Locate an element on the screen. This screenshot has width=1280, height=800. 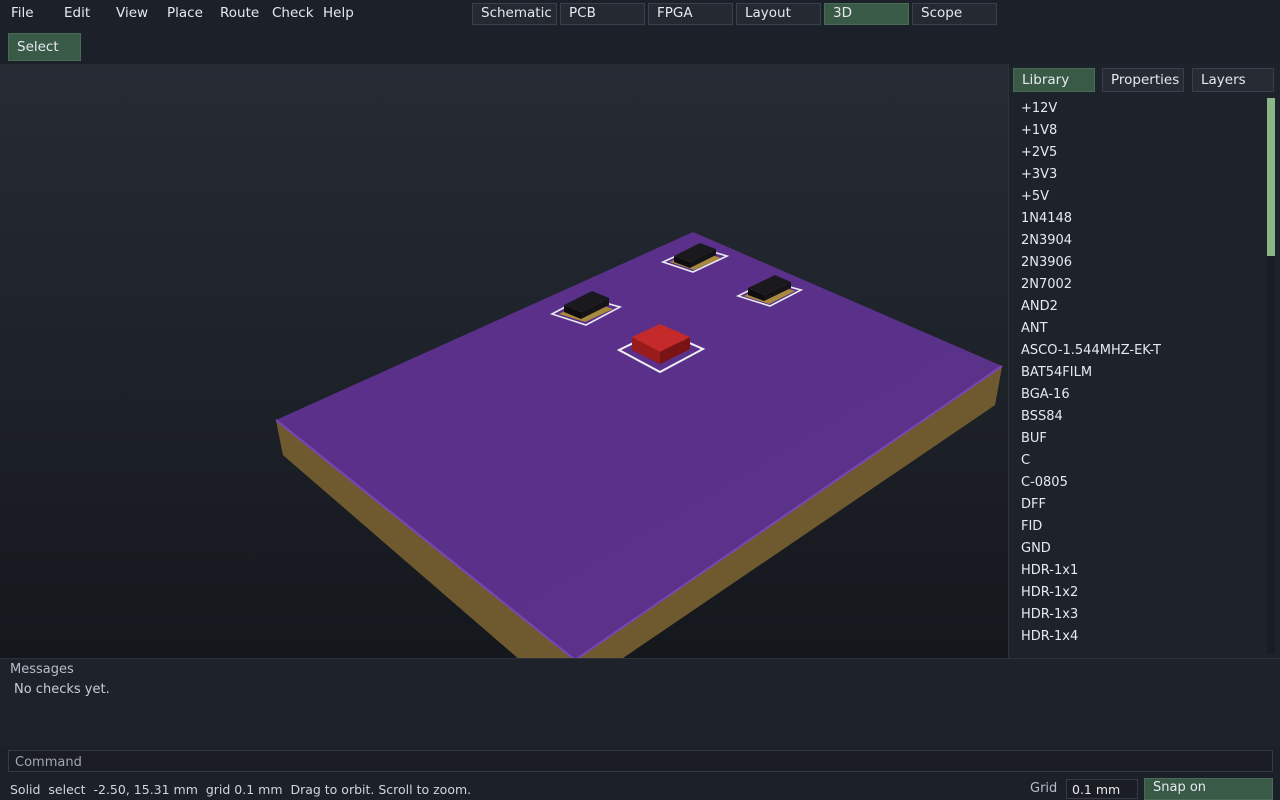
messages-body: No checks yet. is located at coordinates (62, 689).